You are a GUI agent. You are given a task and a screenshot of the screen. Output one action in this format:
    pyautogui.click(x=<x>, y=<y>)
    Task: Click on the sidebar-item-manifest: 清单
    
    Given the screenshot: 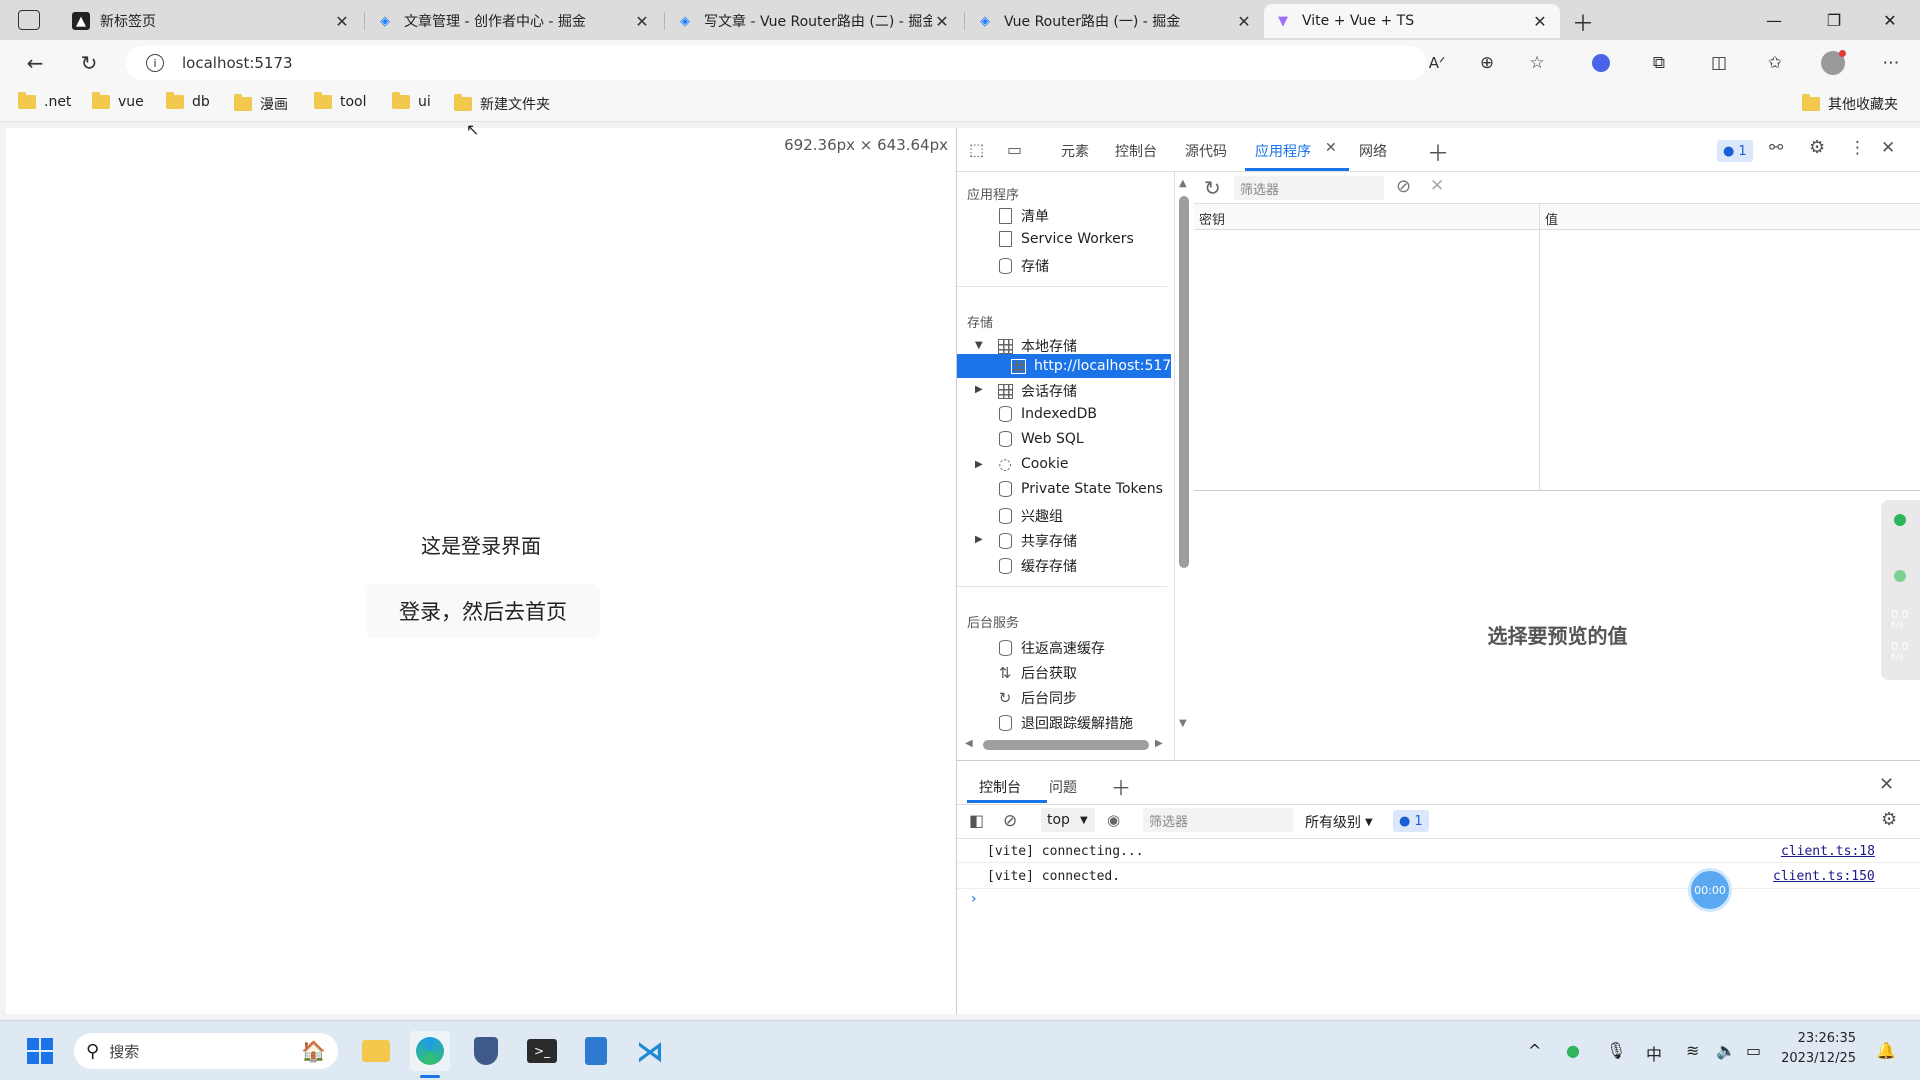 What is the action you would take?
    pyautogui.click(x=1023, y=216)
    